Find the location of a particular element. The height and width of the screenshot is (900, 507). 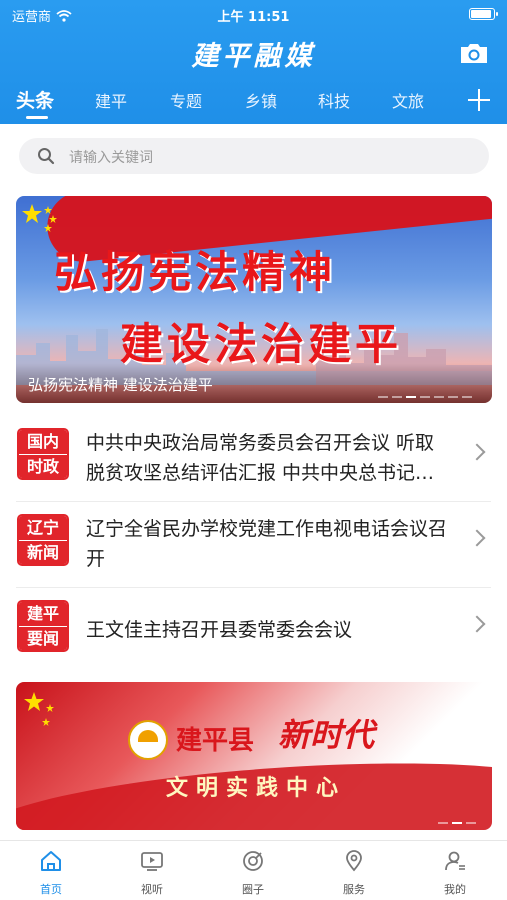

news-title: 王文佳主持召开县委常委会会议 is located at coordinates (219, 630).